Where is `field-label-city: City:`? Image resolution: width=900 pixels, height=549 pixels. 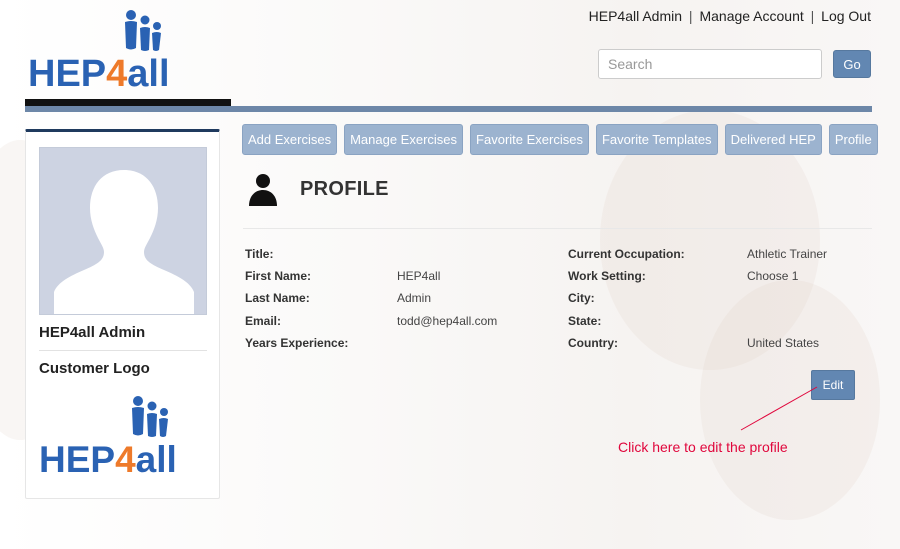
field-label-city: City: is located at coordinates (581, 298).